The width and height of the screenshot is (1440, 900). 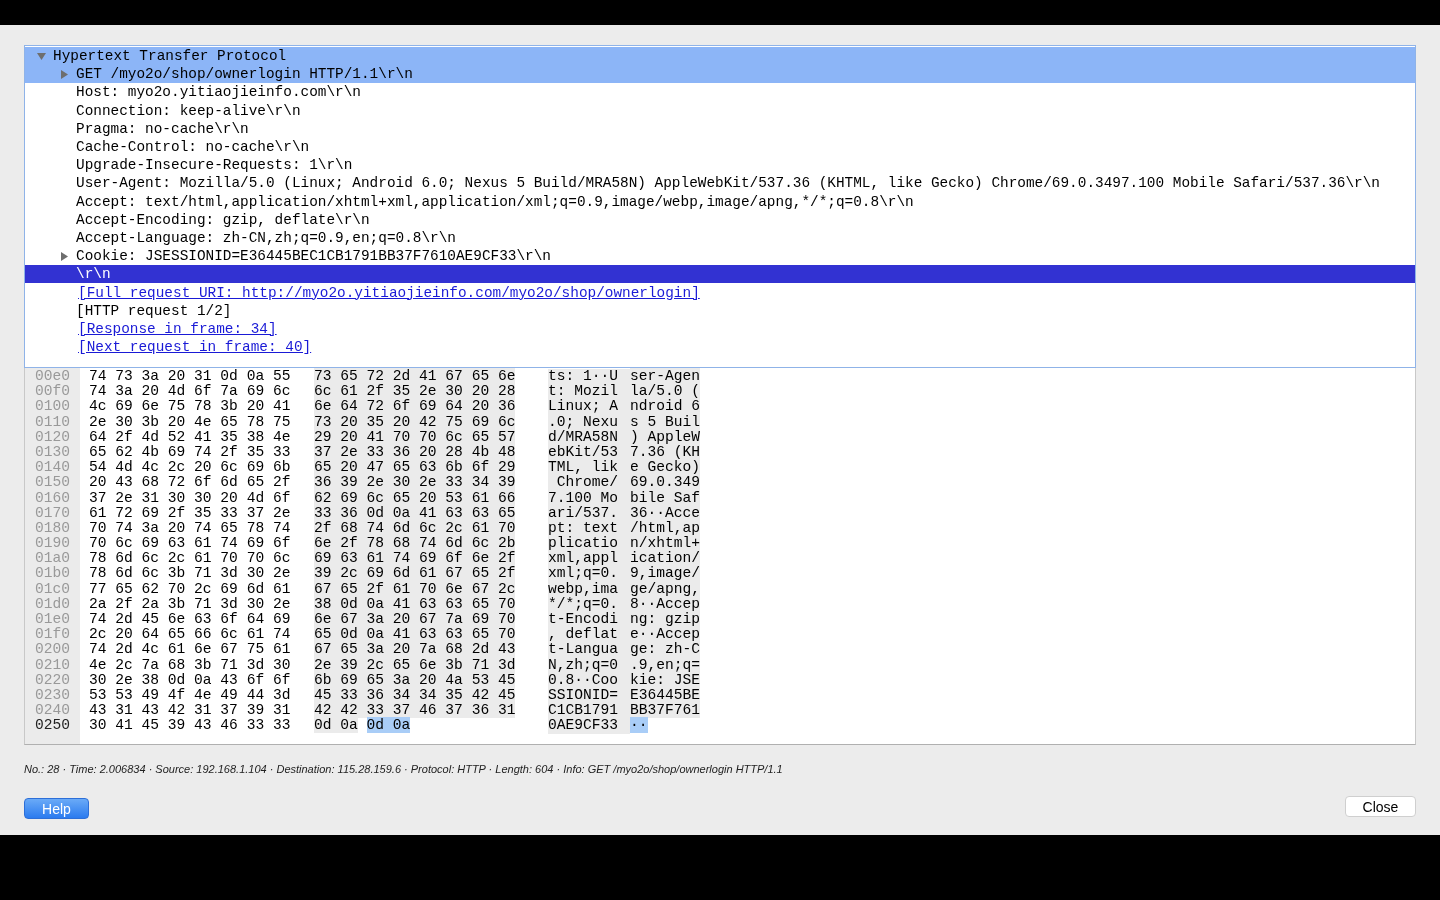 I want to click on tree-field: Hypertext Transfer Protocol, so click(x=170, y=56).